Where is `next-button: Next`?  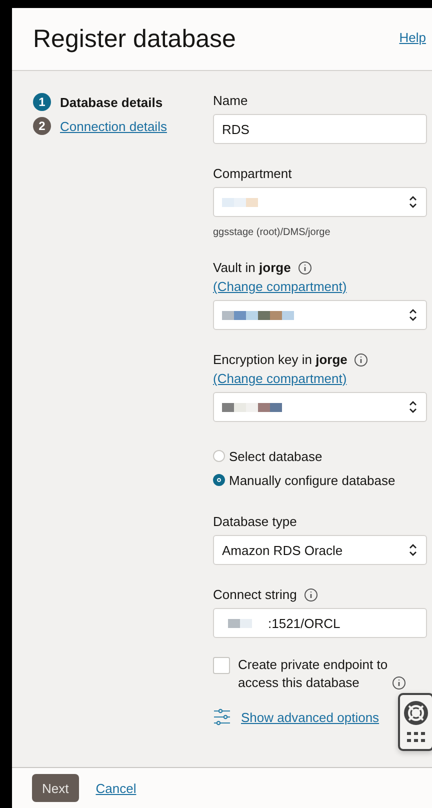
next-button: Next is located at coordinates (55, 788).